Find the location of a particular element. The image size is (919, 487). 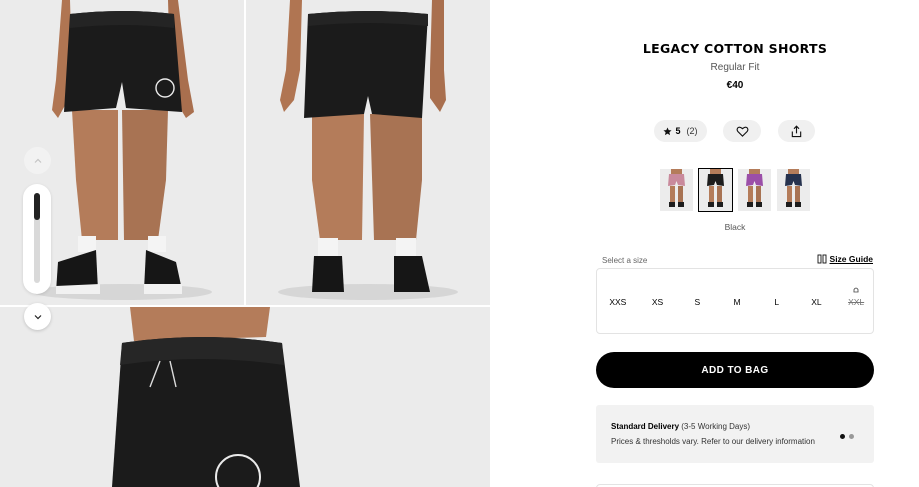

delivery-title: Standard Delivery is located at coordinates (645, 426).